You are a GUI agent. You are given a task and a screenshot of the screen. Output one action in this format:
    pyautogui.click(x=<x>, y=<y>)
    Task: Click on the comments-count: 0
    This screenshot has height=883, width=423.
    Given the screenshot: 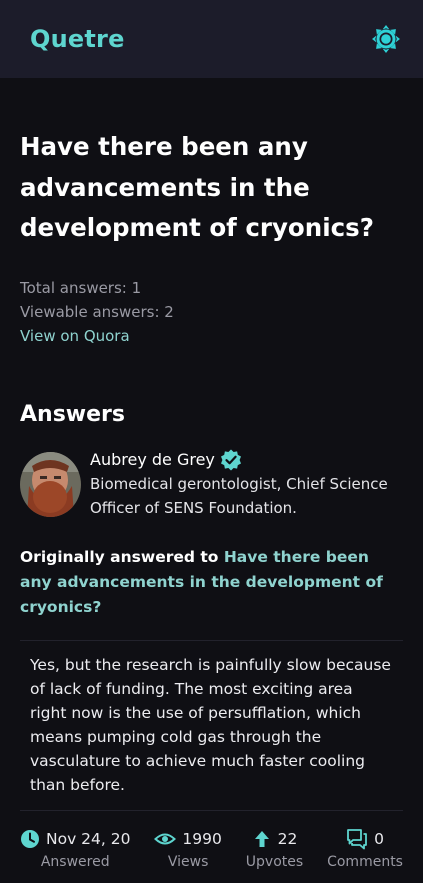 What is the action you would take?
    pyautogui.click(x=379, y=838)
    